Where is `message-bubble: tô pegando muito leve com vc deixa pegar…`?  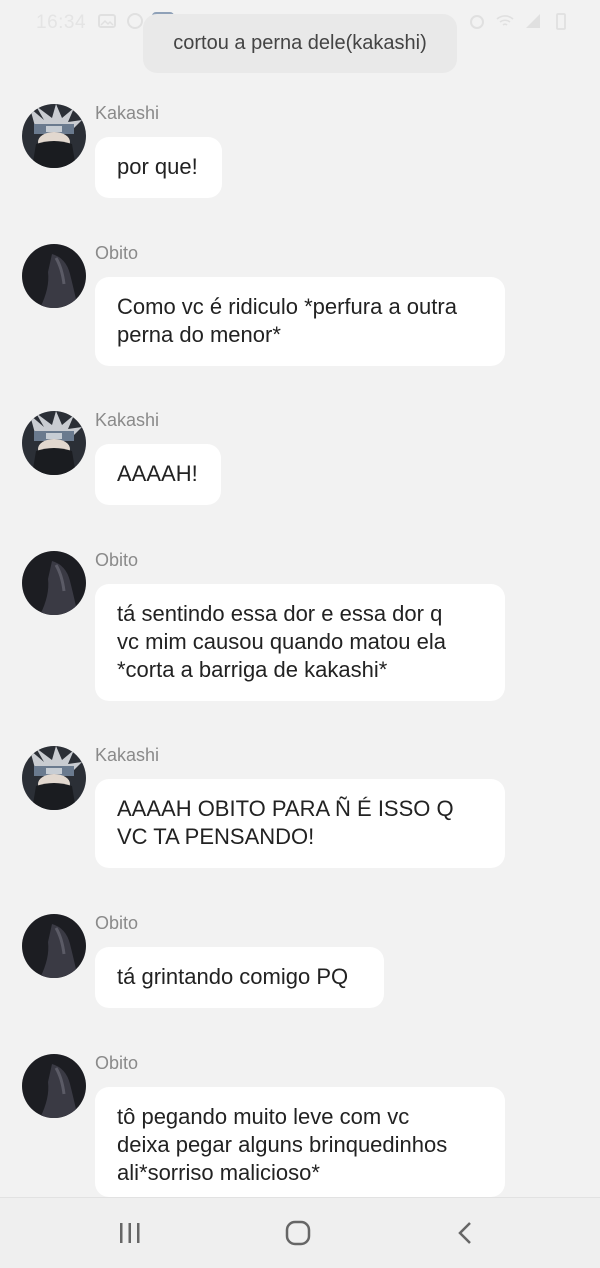
message-bubble: tô pegando muito leve com vc deixa pegar… is located at coordinates (300, 1142).